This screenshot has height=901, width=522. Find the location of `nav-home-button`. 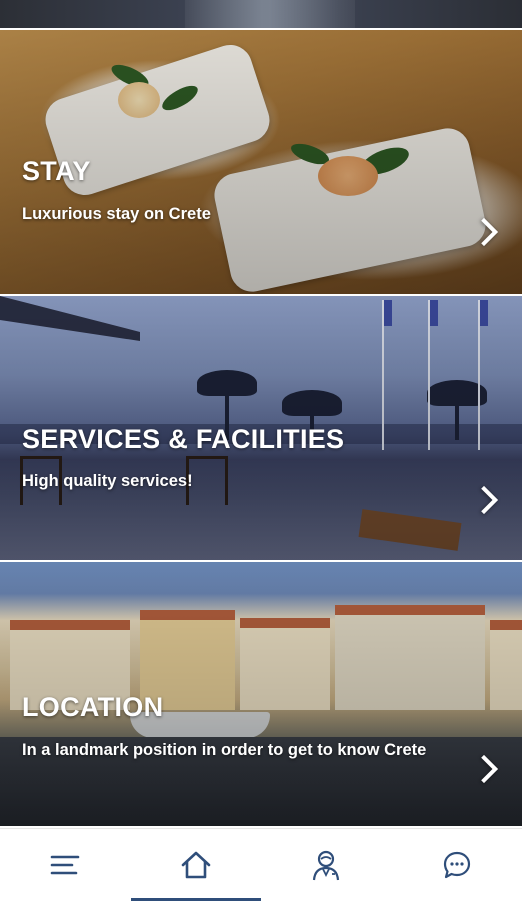

nav-home-button is located at coordinates (196, 865).